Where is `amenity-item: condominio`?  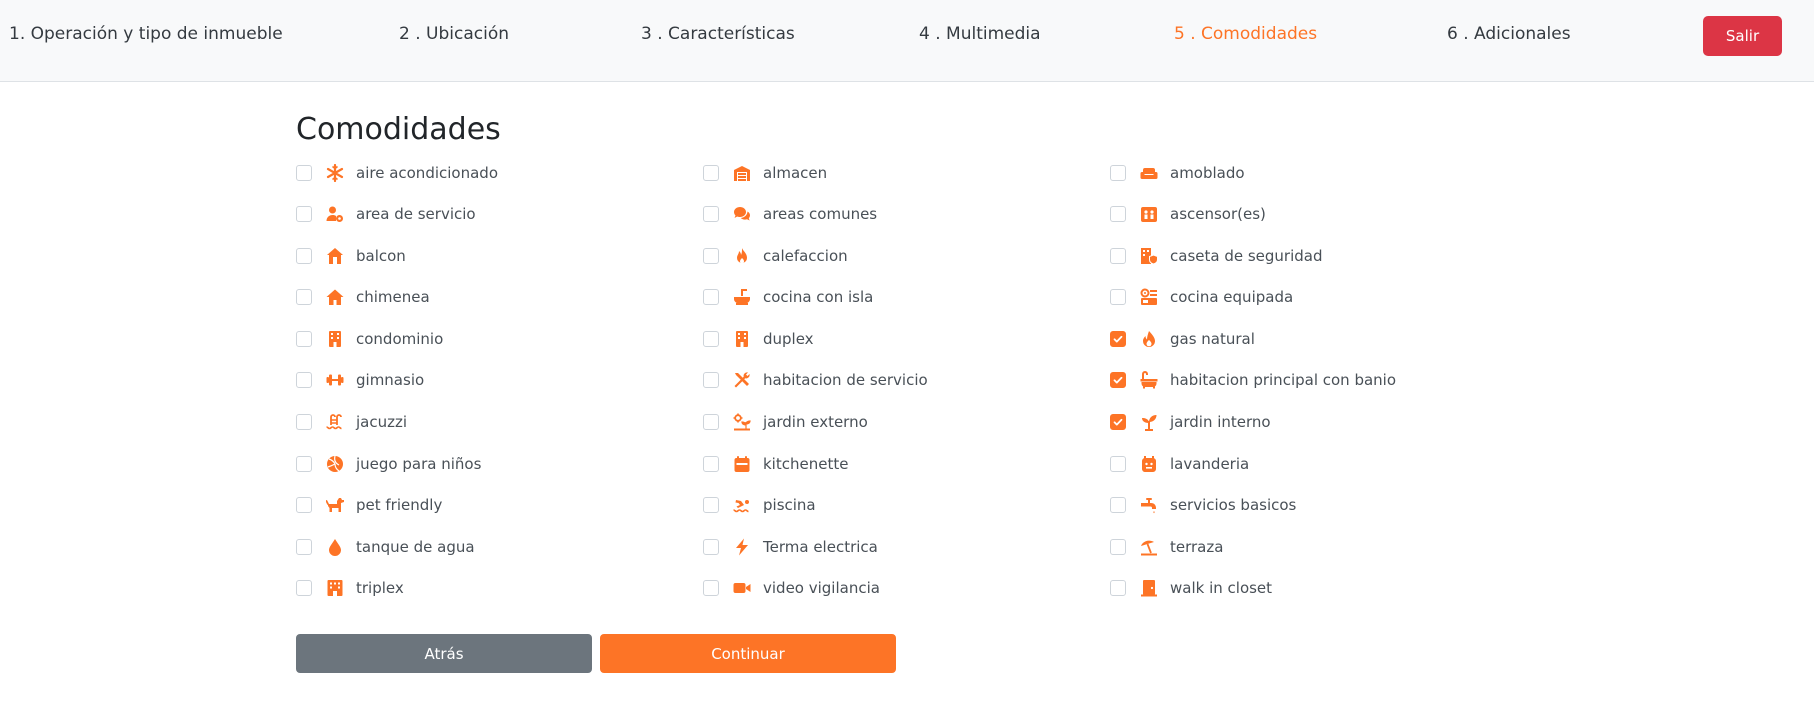
amenity-item: condominio is located at coordinates (369, 339).